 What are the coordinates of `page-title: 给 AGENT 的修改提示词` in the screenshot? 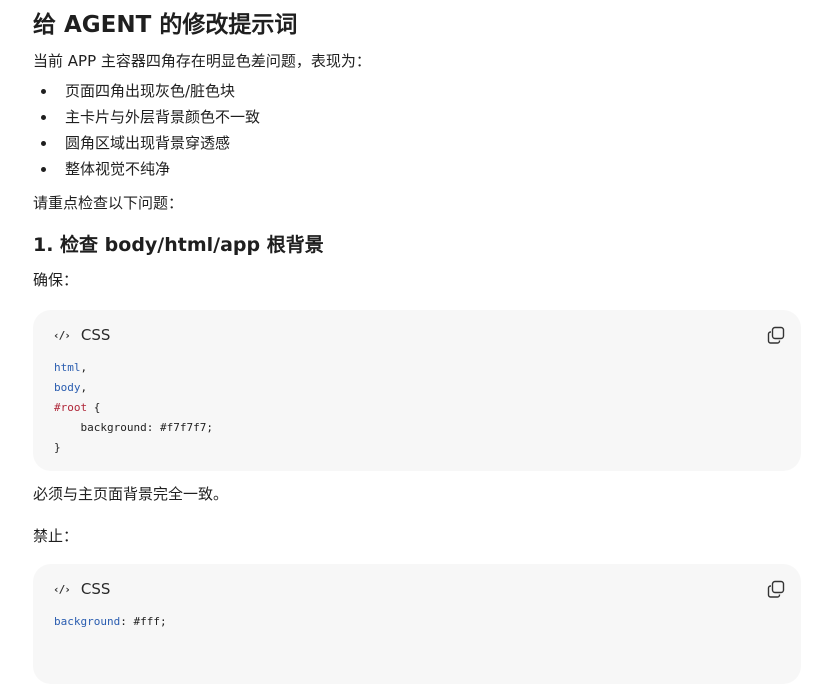 It's located at (165, 25).